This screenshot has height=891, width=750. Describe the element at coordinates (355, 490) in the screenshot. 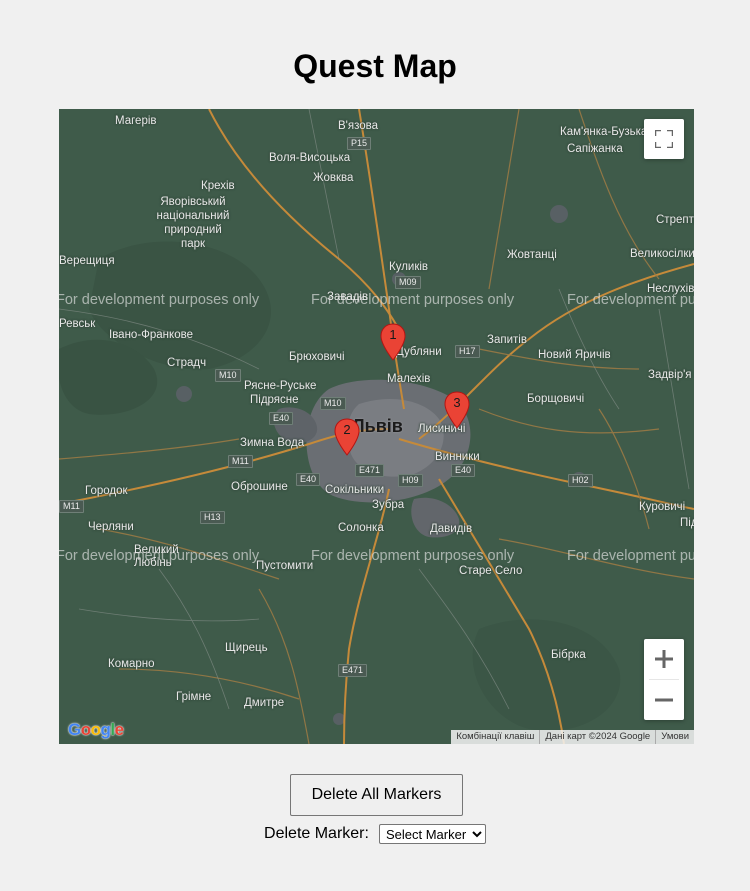

I see `place-label: Сокільники` at that location.